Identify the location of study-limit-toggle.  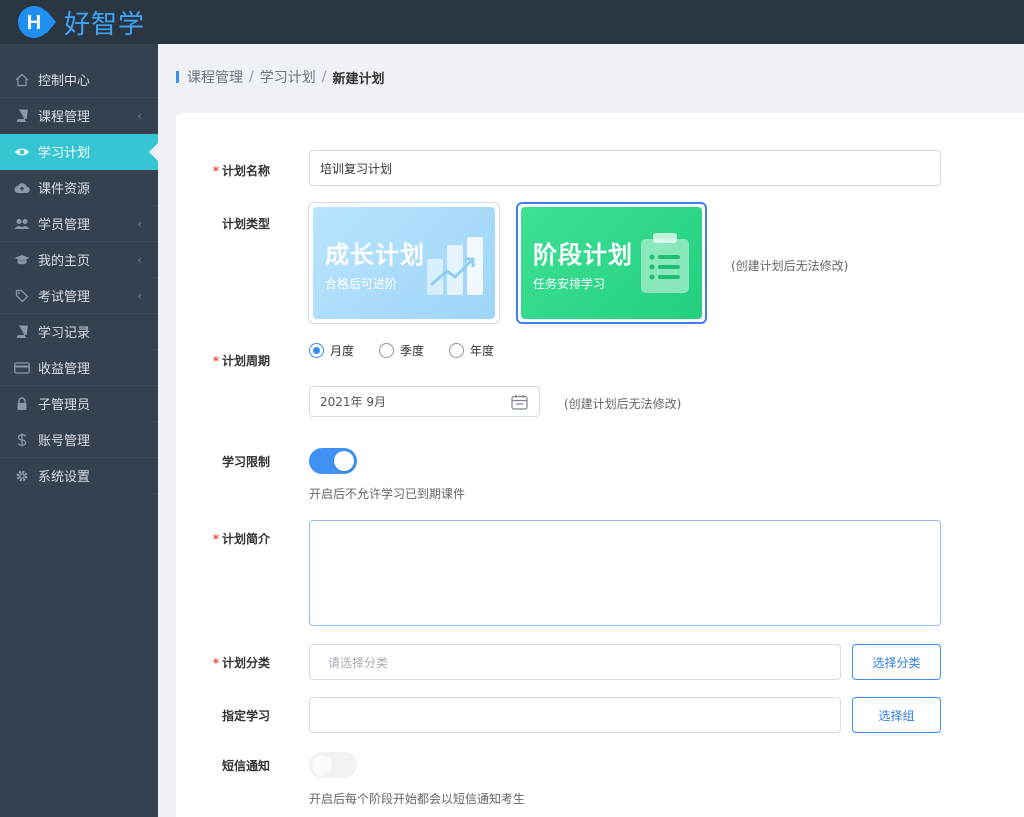
(333, 461).